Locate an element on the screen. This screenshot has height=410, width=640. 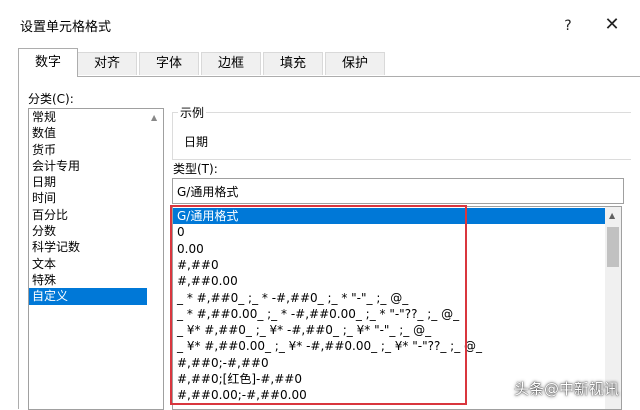
category-item: 会计专用 is located at coordinates (96, 166).